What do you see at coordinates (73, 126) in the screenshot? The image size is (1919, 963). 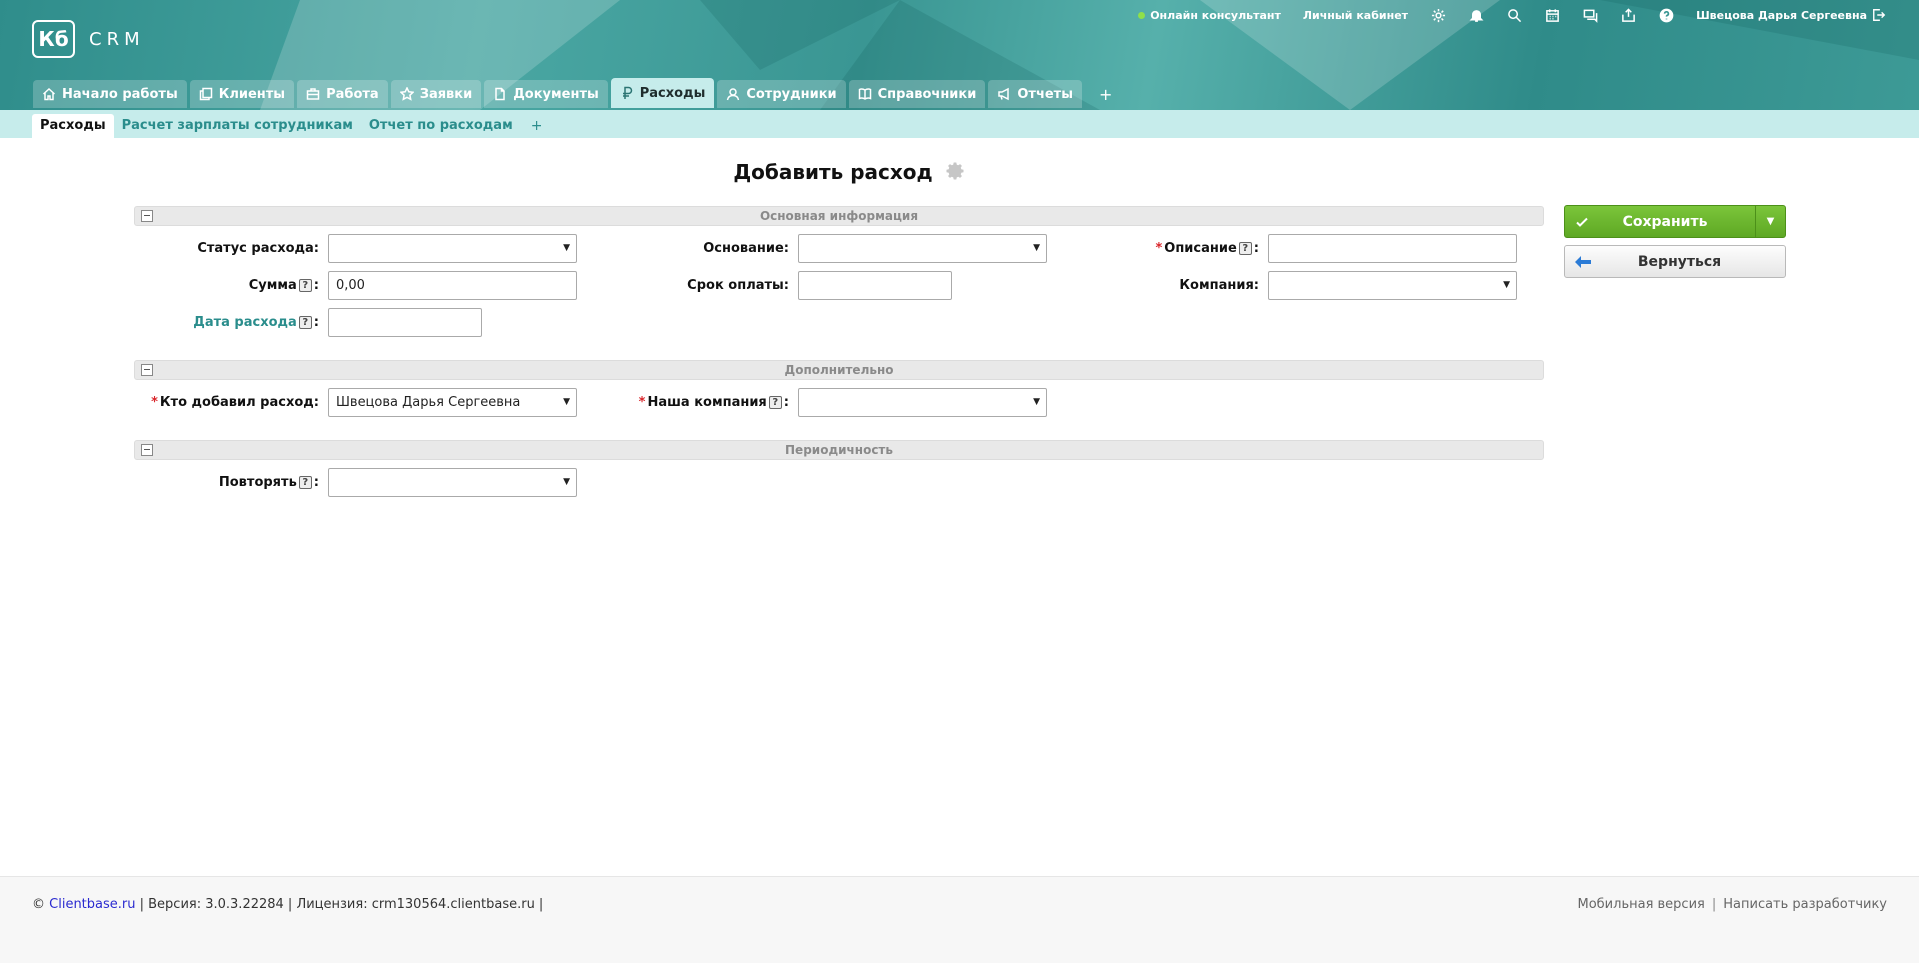 I see `subtab-expenses: Расходы` at bounding box center [73, 126].